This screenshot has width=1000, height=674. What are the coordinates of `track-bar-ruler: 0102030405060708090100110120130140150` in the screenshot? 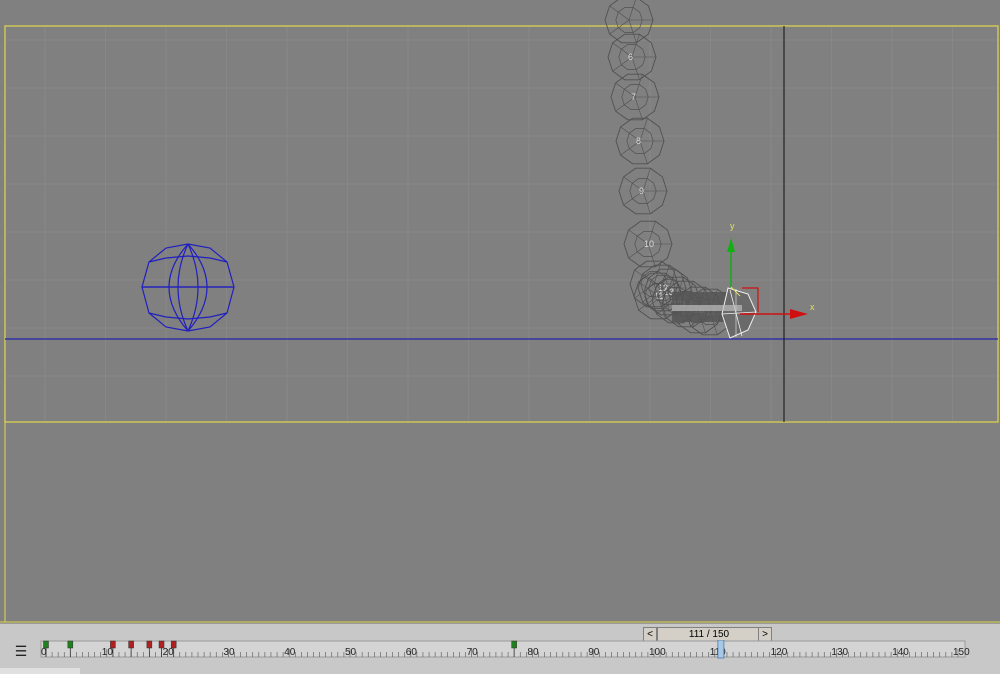 It's located at (500, 654).